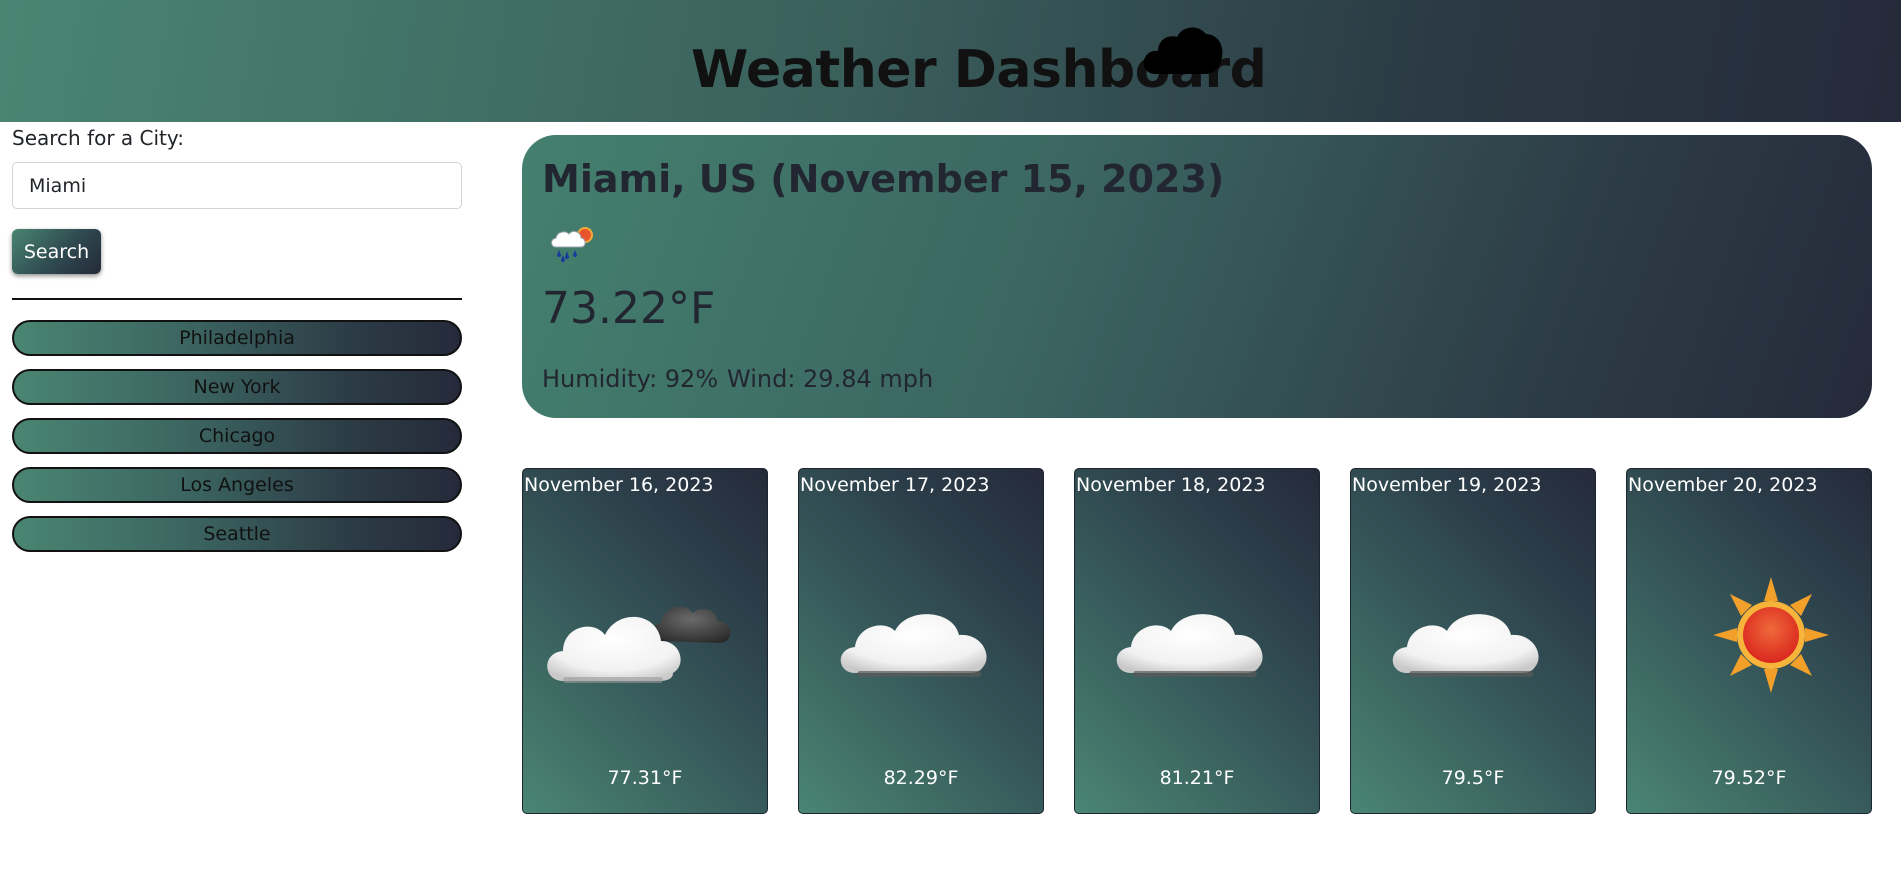  I want to click on partly-cloudy-icon, so click(639, 644).